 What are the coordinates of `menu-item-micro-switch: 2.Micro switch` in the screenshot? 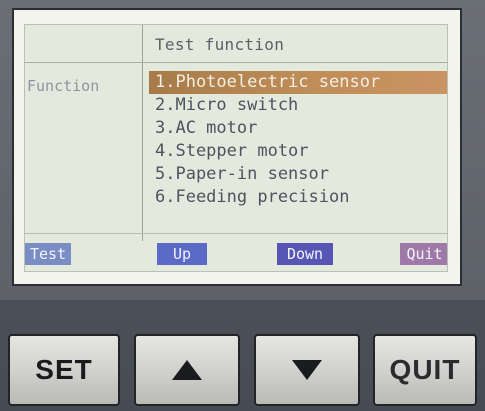 It's located at (298, 105).